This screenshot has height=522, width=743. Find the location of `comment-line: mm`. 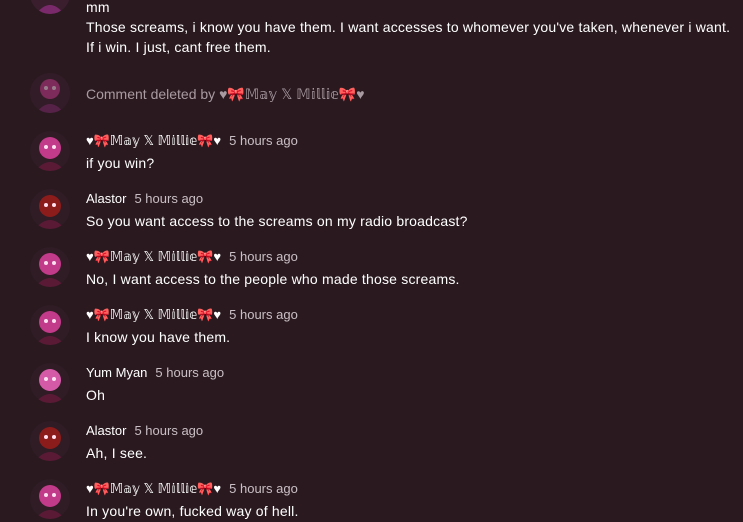

comment-line: mm is located at coordinates (98, 7).